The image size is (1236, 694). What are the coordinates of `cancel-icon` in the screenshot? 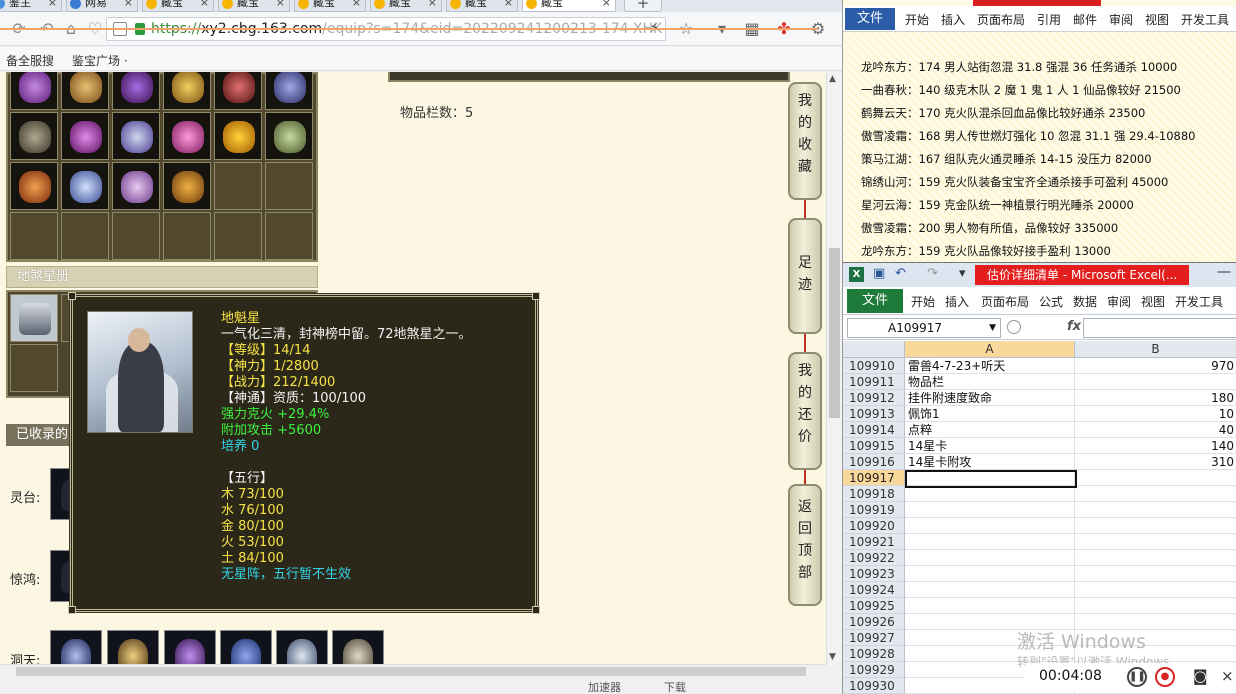 It's located at (1014, 327).